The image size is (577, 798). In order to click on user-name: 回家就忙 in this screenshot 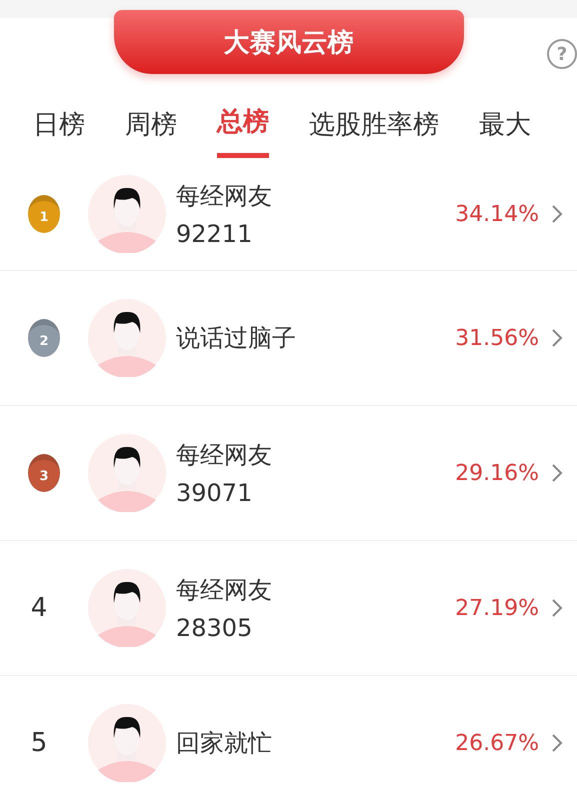, I will do `click(224, 743)`.